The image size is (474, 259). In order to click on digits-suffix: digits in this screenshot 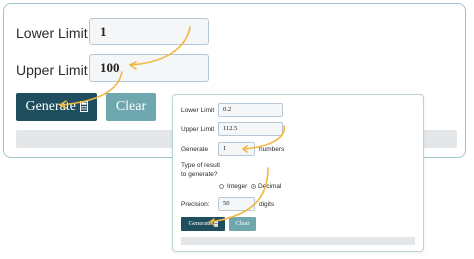, I will do `click(267, 204)`.